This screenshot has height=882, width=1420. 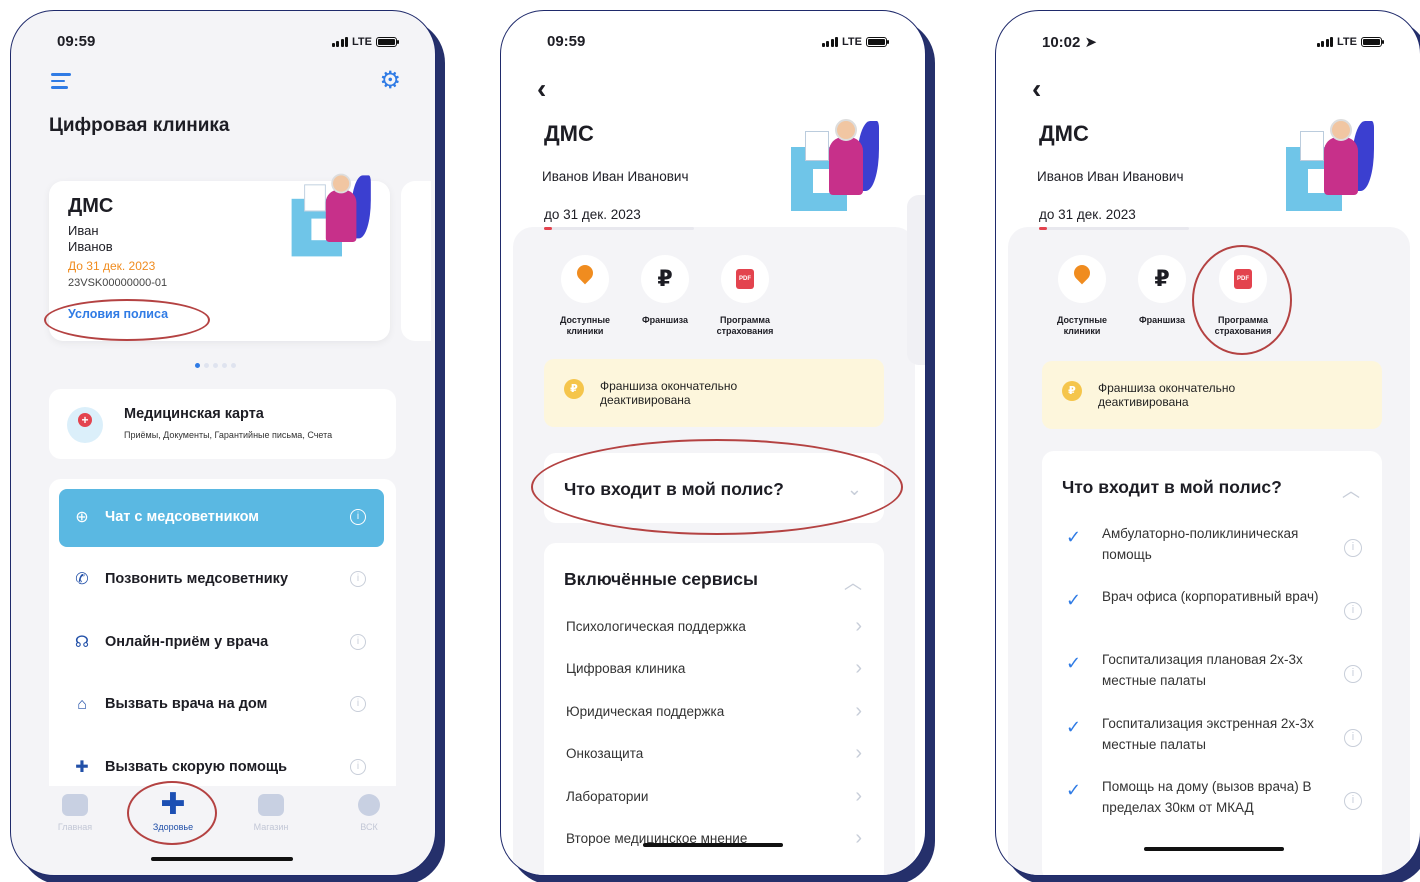 I want to click on policy-first-name: Иван, so click(x=83, y=230).